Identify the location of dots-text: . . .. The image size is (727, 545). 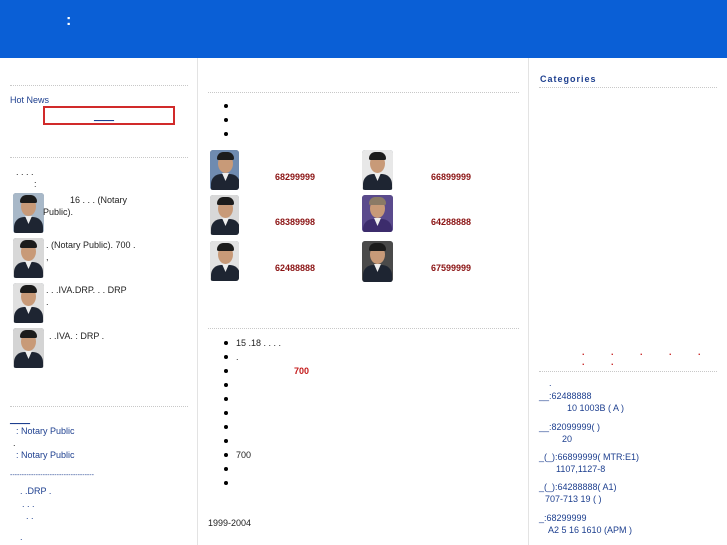
(28, 504).